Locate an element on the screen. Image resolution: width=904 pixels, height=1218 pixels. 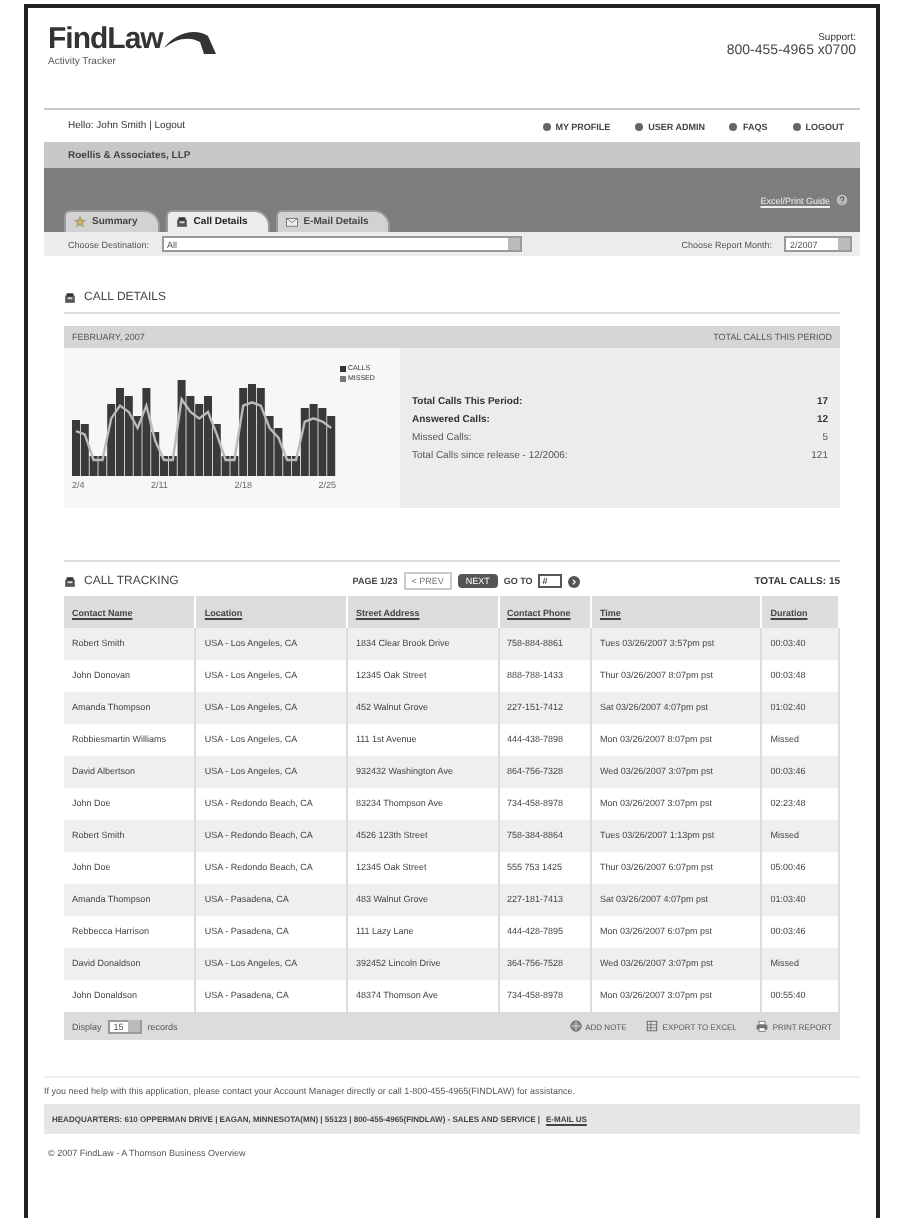
star-icon is located at coordinates (80, 222).